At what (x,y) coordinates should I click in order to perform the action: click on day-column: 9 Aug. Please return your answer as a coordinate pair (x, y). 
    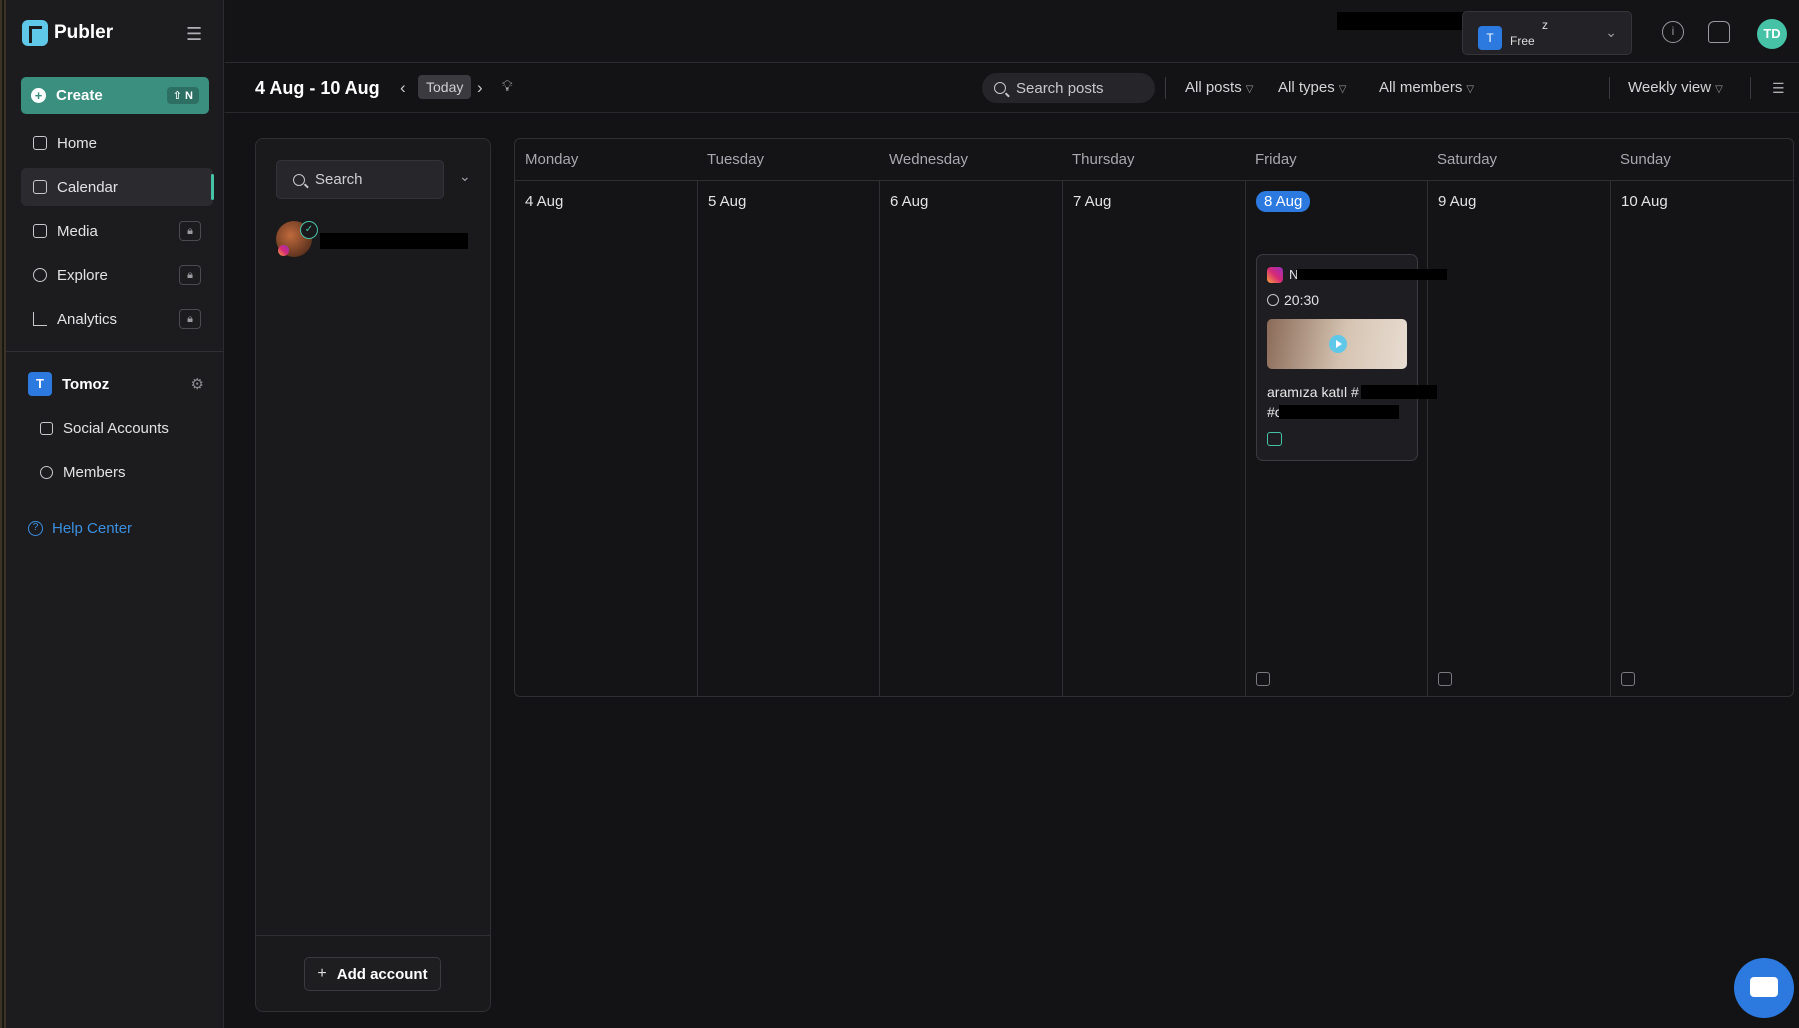
    Looking at the image, I should click on (1519, 438).